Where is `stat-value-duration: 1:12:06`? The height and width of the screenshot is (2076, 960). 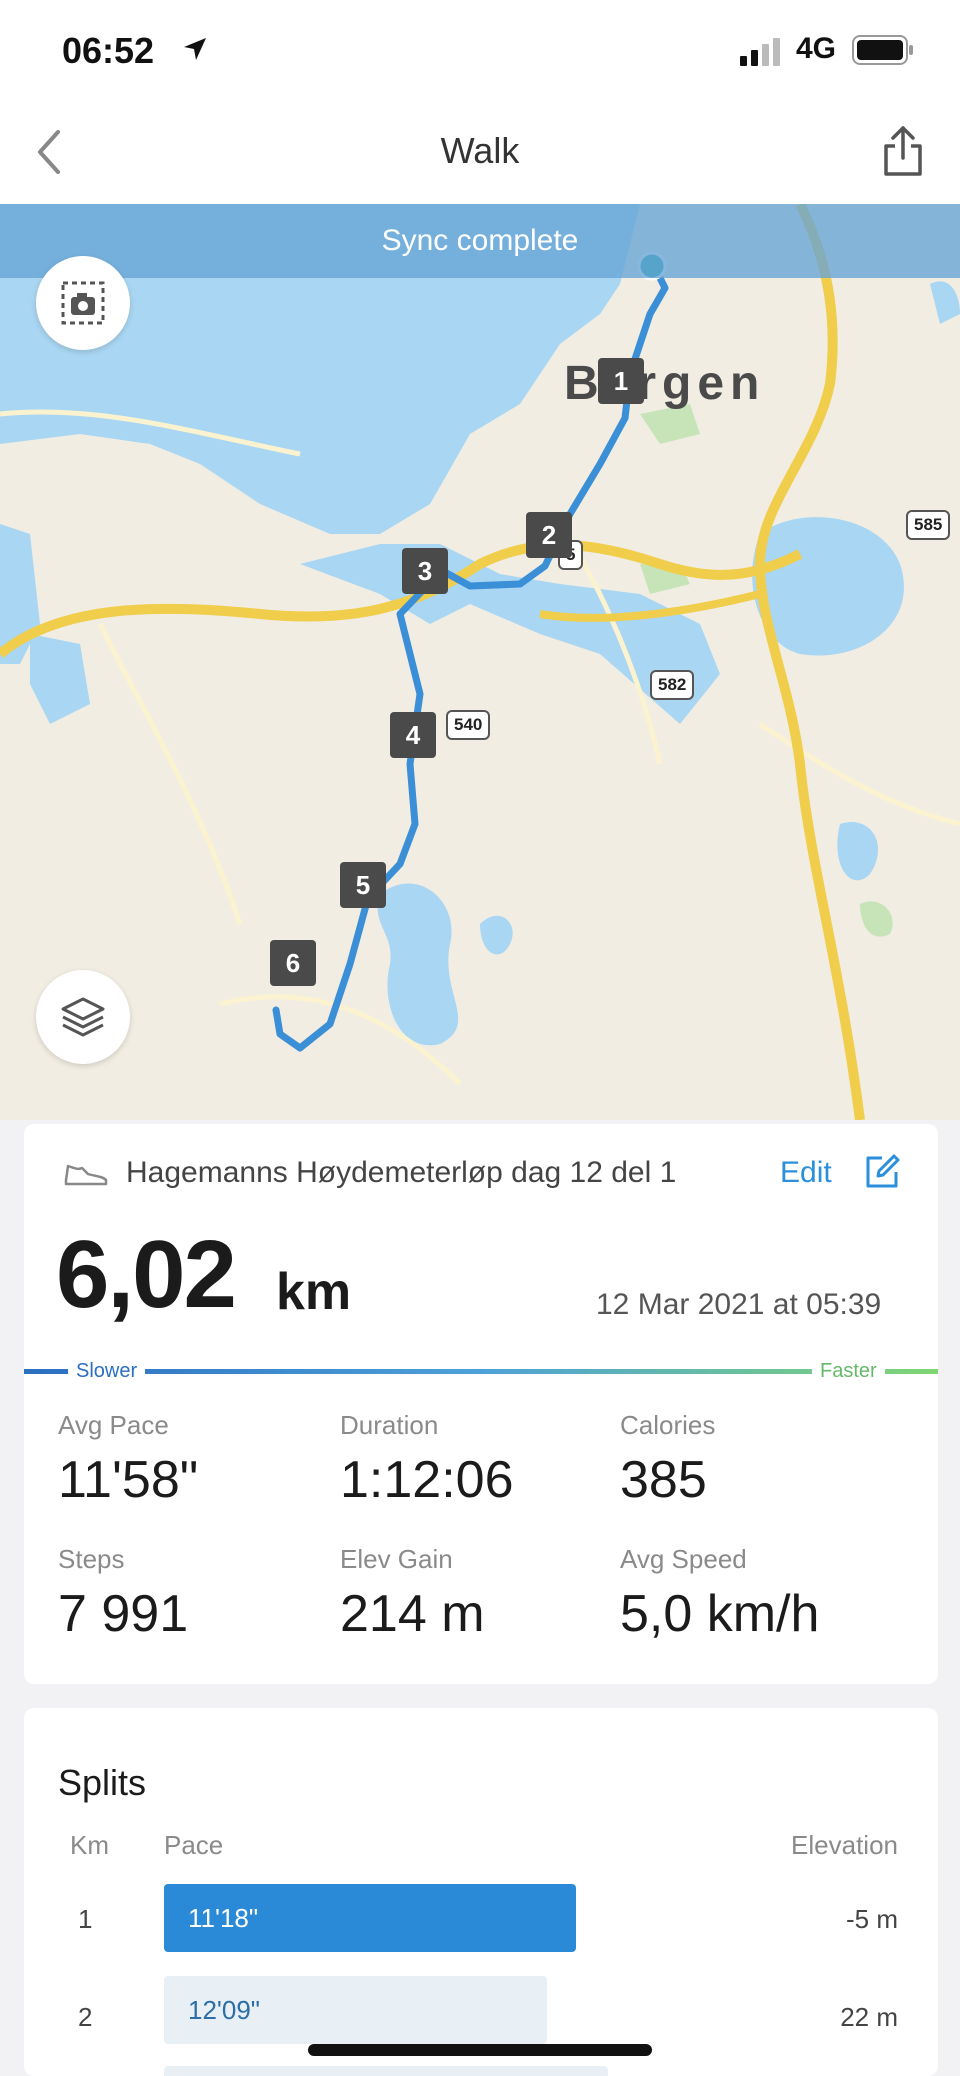 stat-value-duration: 1:12:06 is located at coordinates (427, 1480).